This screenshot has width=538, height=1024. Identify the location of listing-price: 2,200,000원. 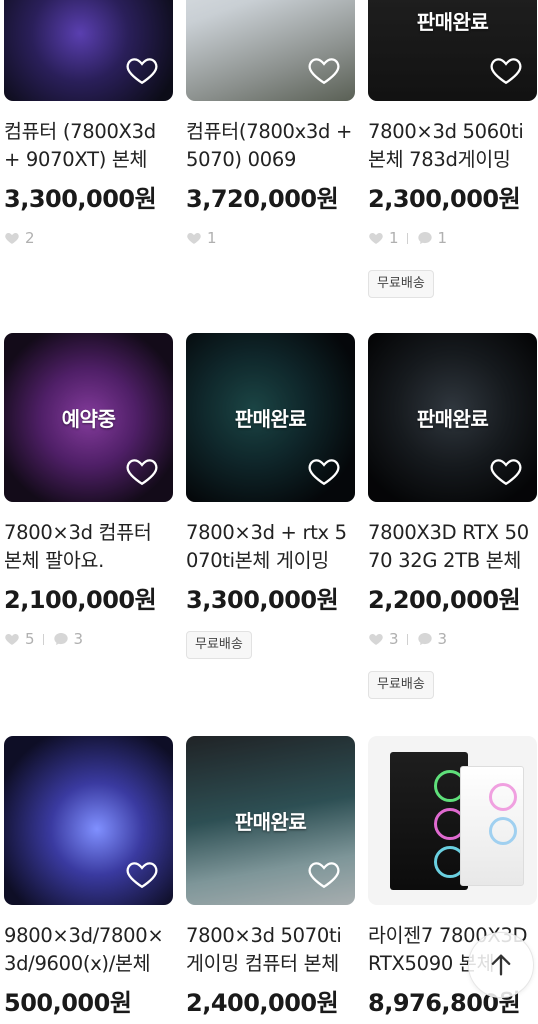
(444, 600).